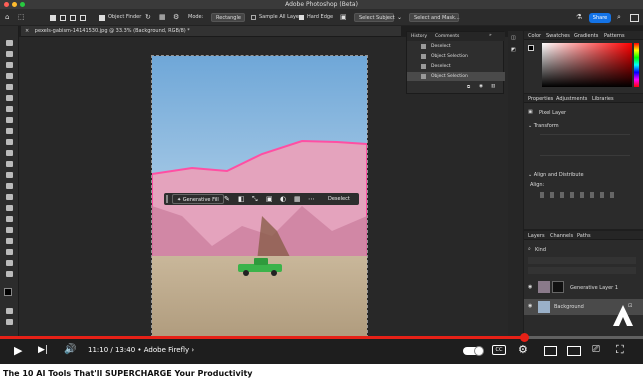  Describe the element at coordinates (53, 18) in the screenshot. I see `new-selection-icon` at that location.